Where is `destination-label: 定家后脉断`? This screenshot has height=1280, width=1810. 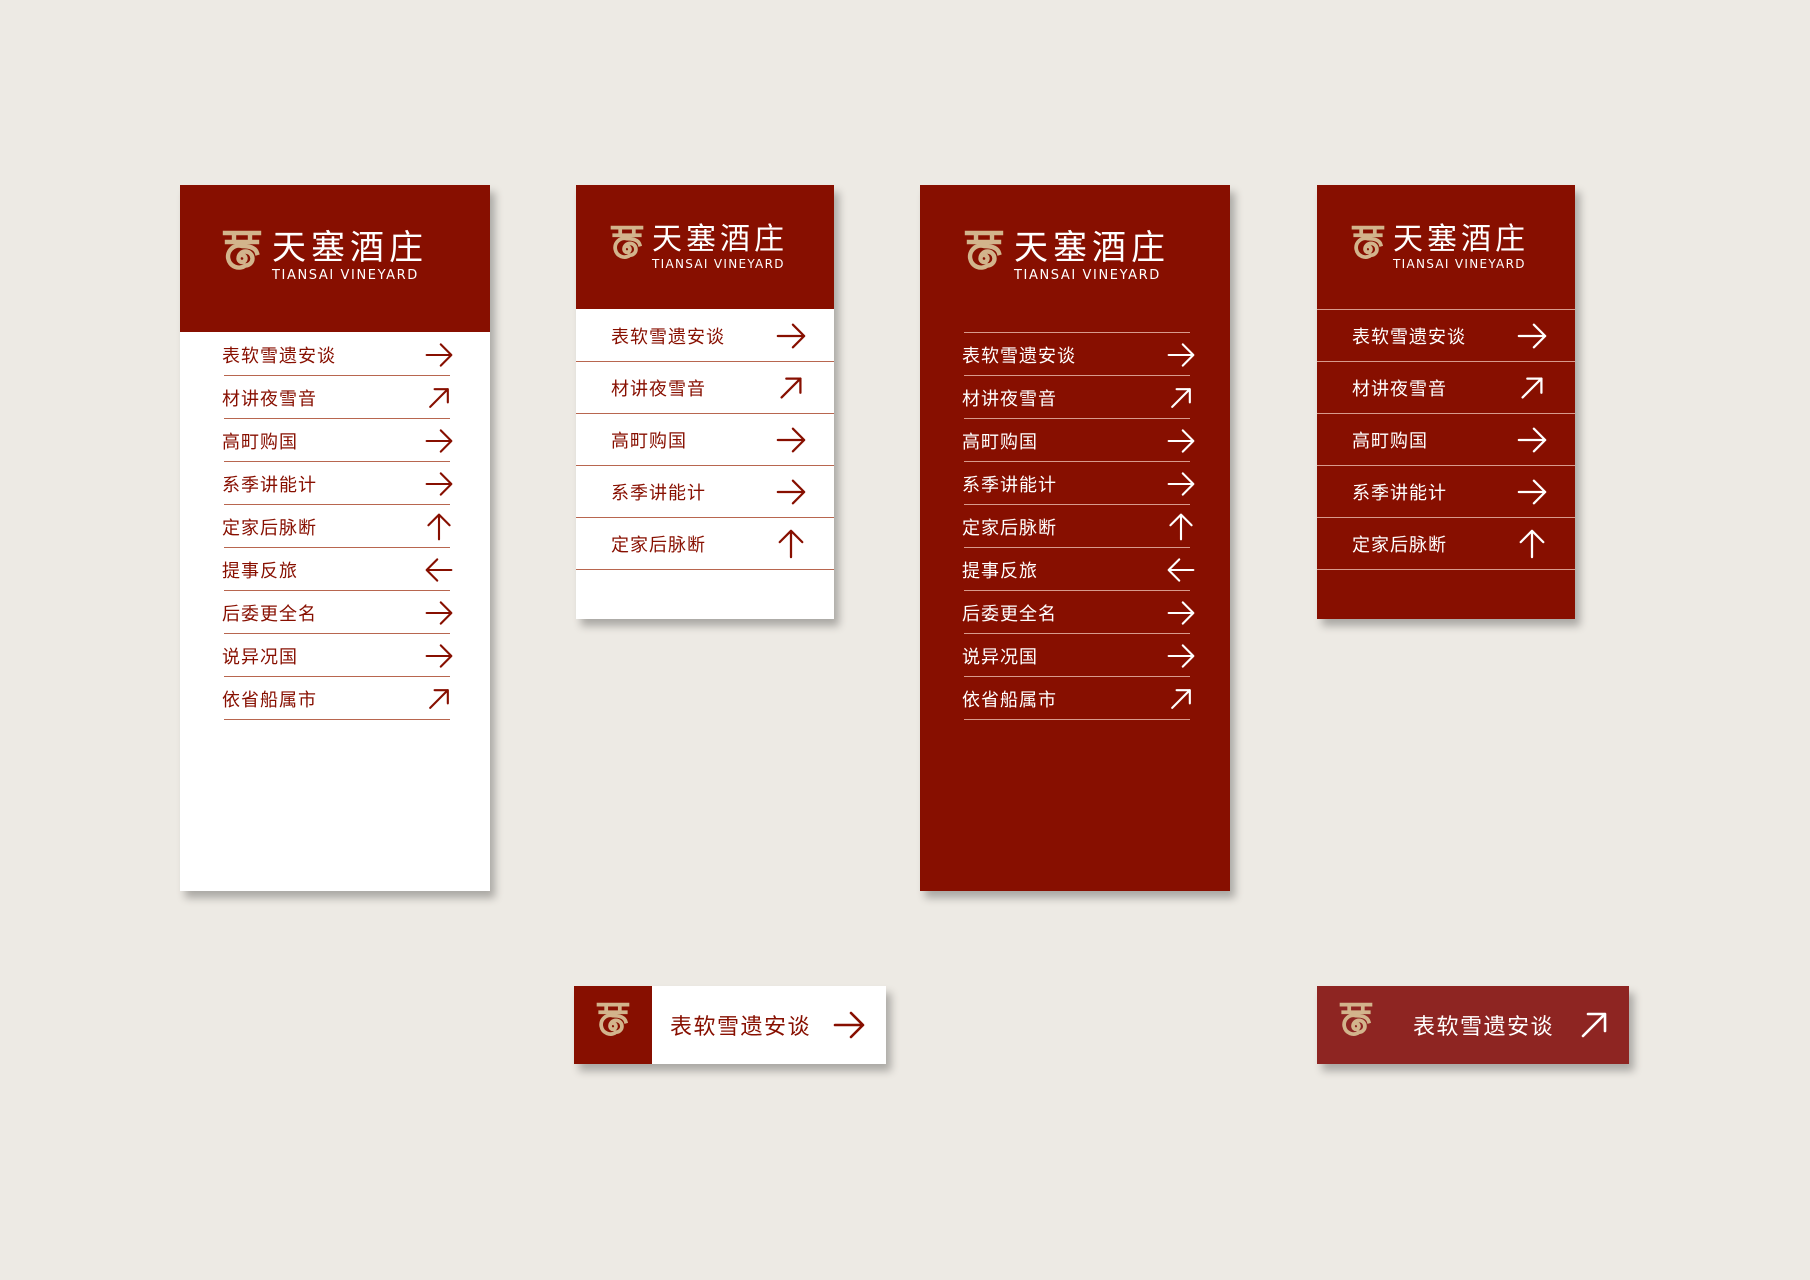
destination-label: 定家后脉断 is located at coordinates (1009, 528).